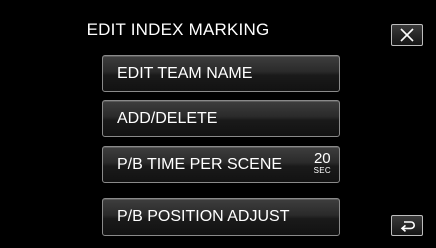 This screenshot has width=436, height=248. I want to click on pb-position-adjust-button: P/B POSITION ADJUST, so click(221, 217).